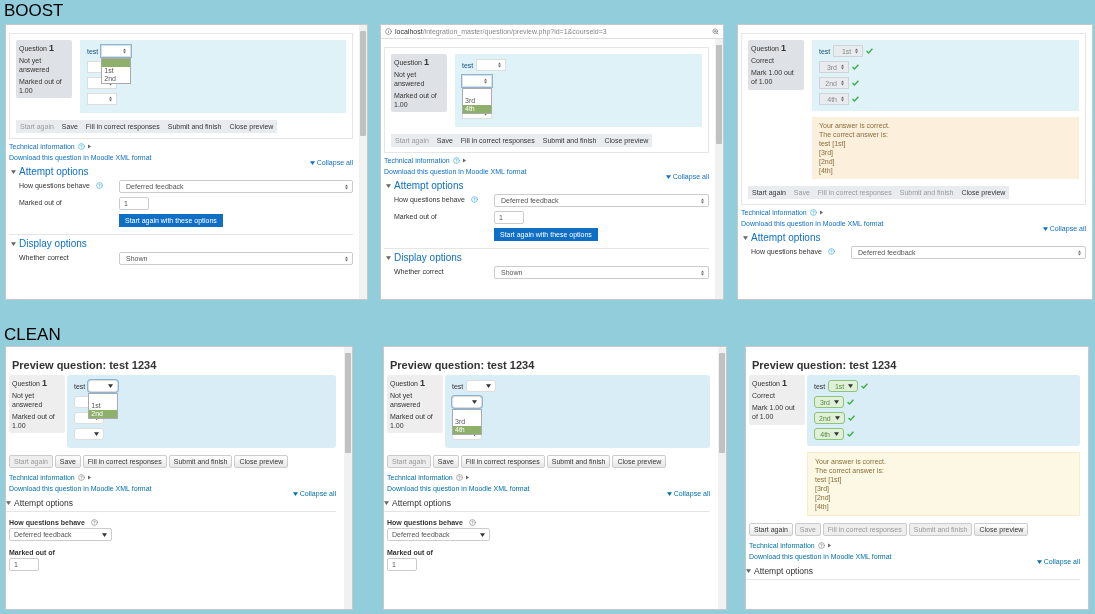  What do you see at coordinates (34, 11) in the screenshot?
I see `section-label: BOOST` at bounding box center [34, 11].